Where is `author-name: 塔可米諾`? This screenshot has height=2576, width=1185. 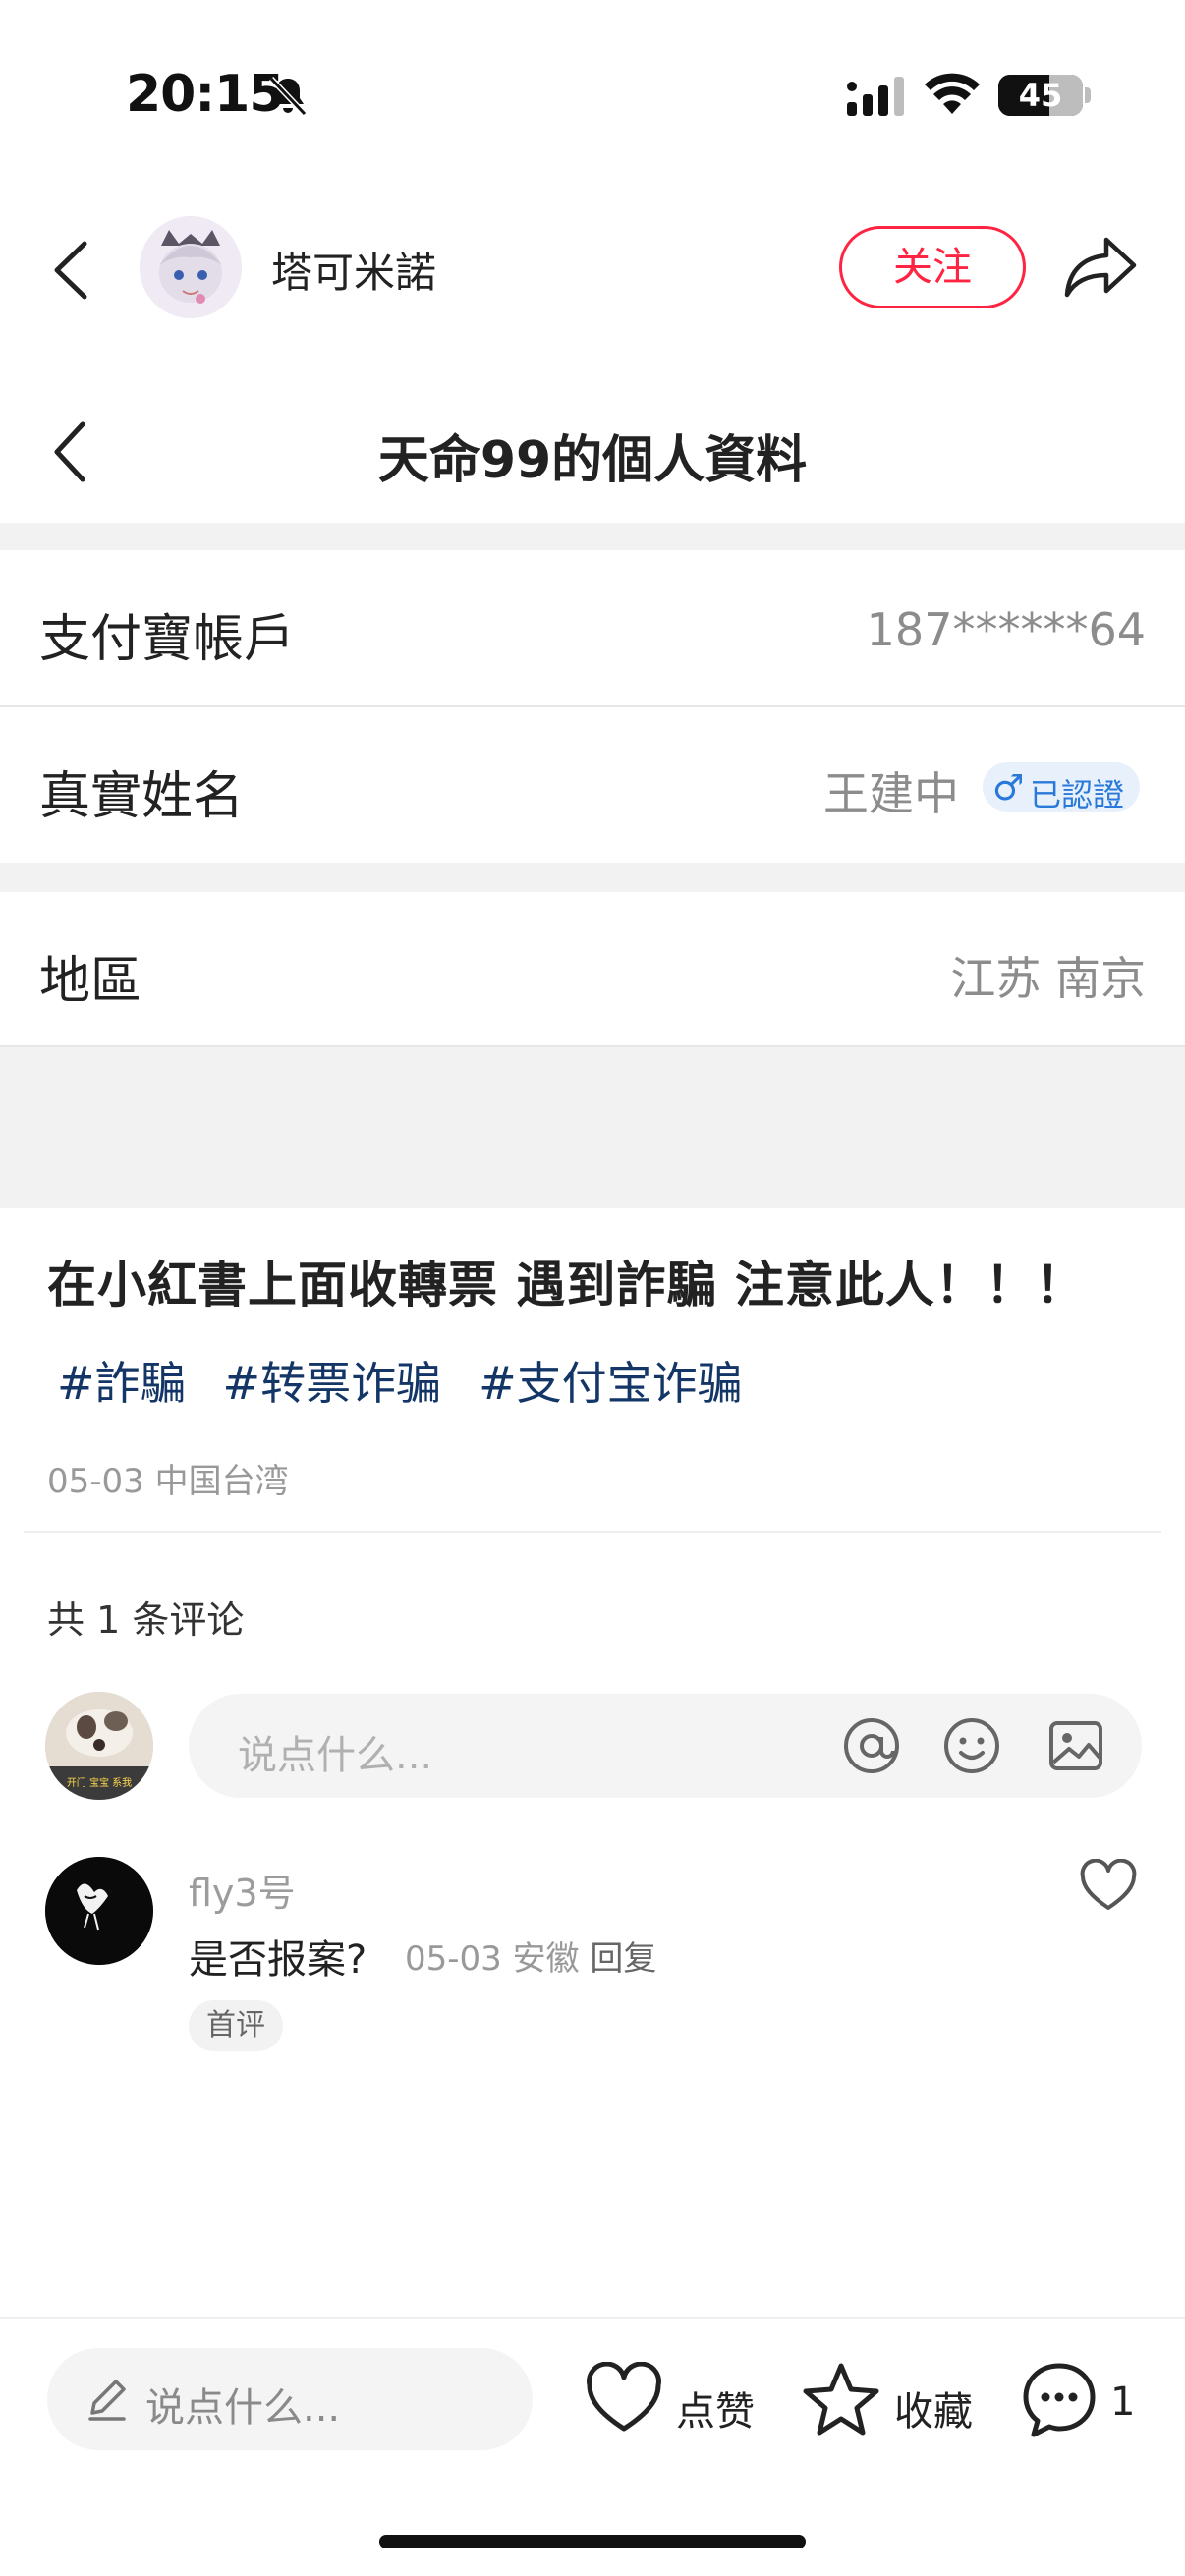
author-name: 塔可米諾 is located at coordinates (353, 270).